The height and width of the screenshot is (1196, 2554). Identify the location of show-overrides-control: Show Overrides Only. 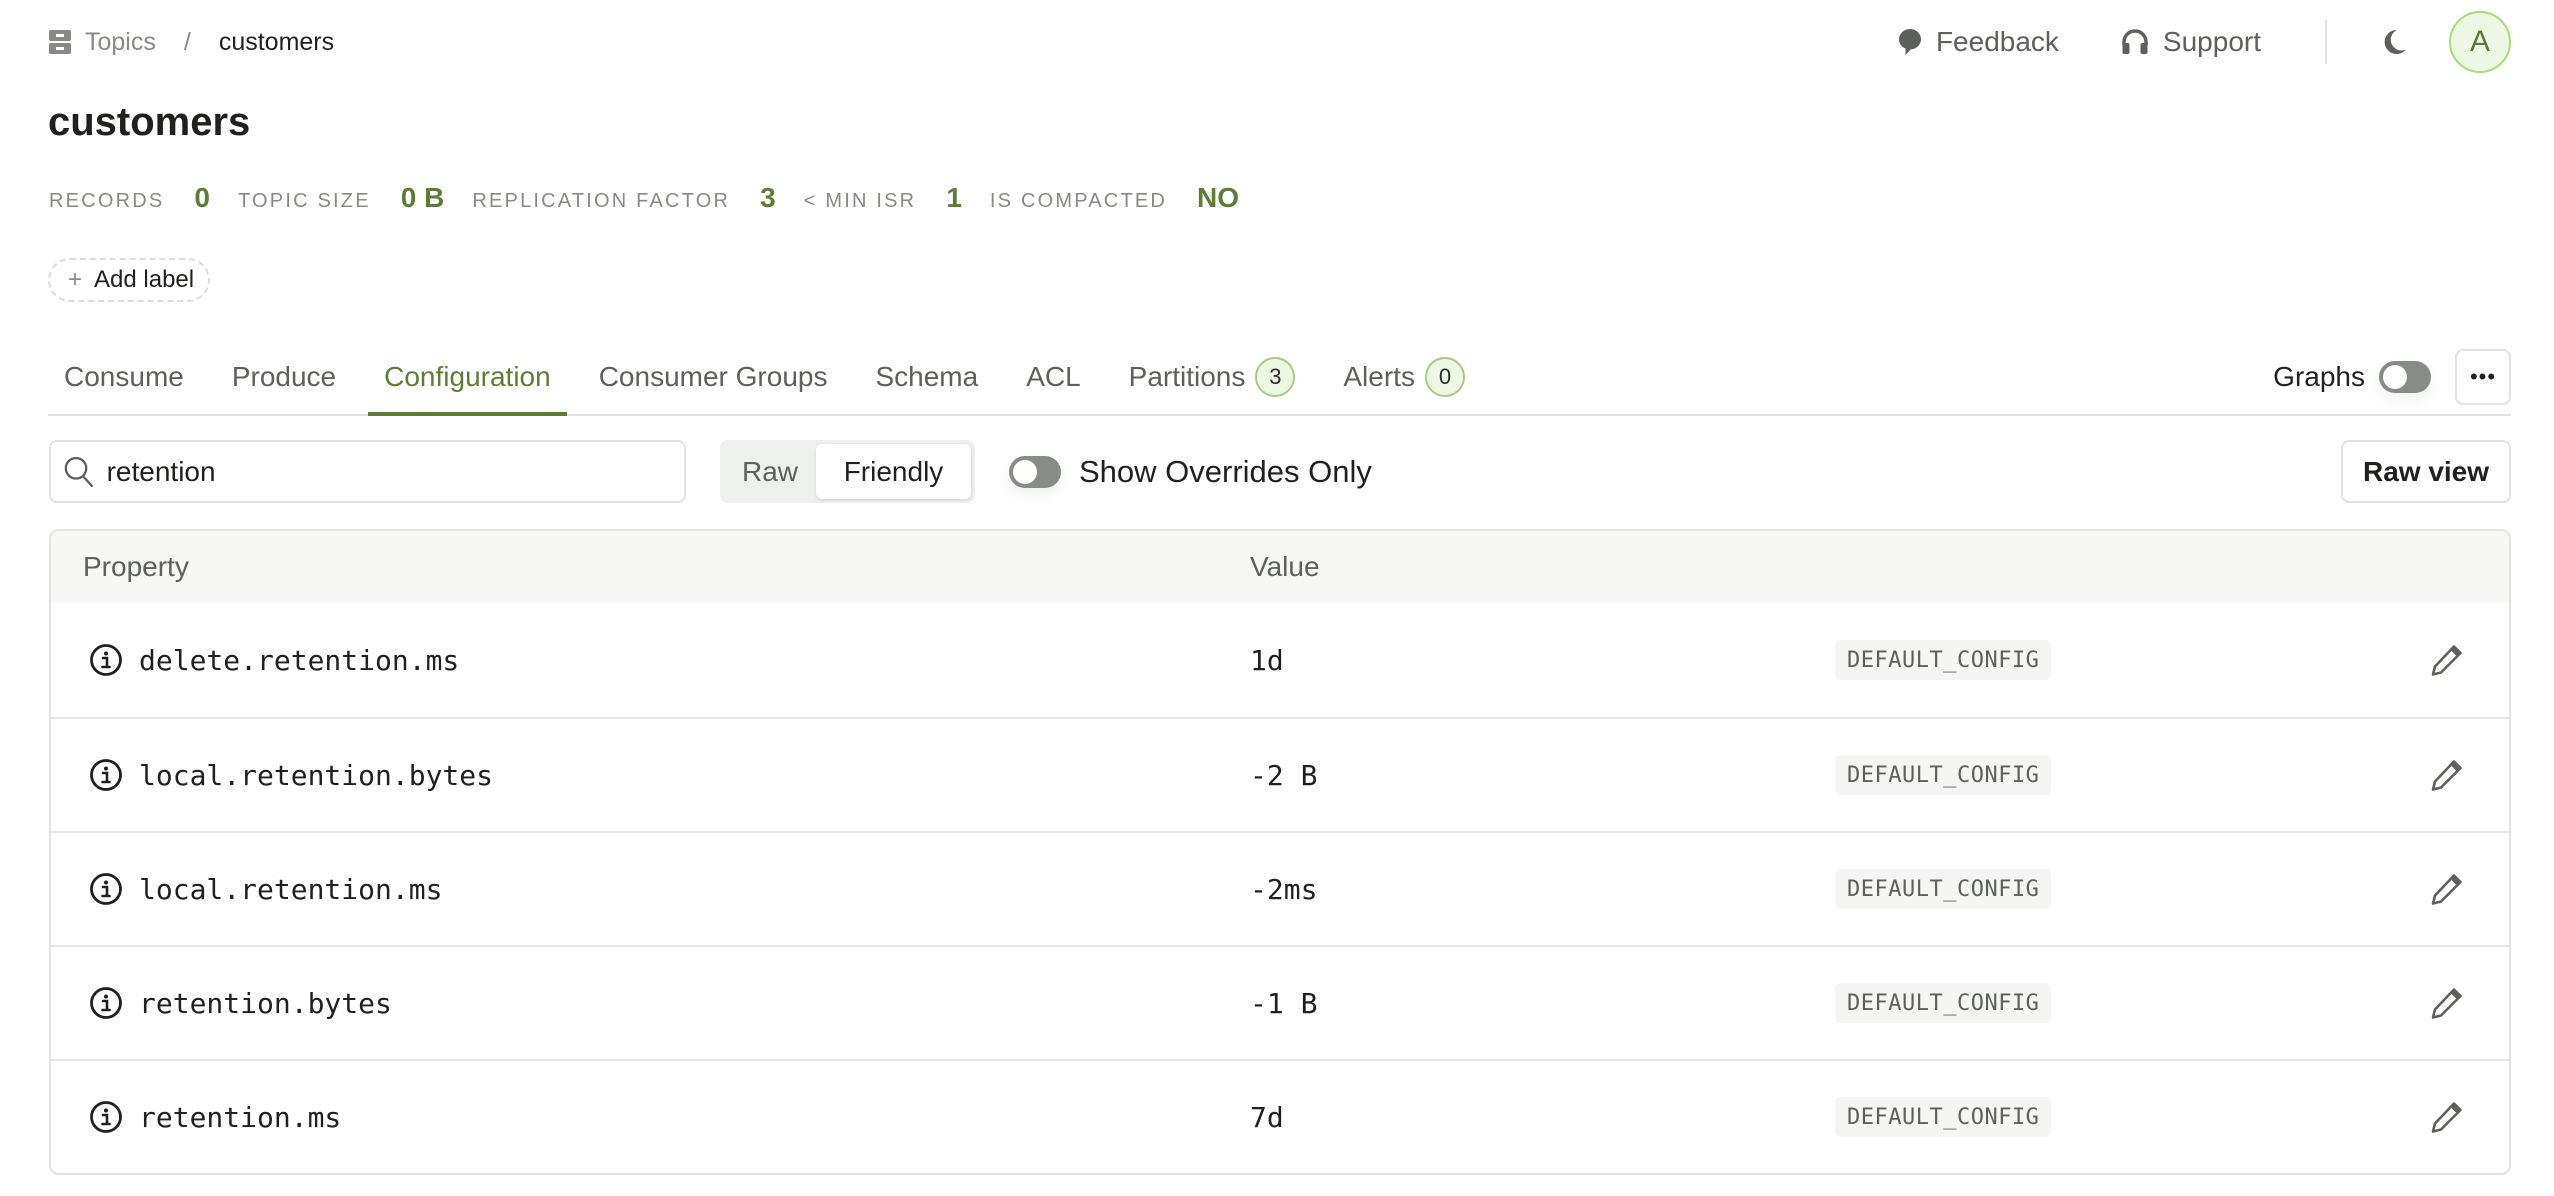
(1190, 471).